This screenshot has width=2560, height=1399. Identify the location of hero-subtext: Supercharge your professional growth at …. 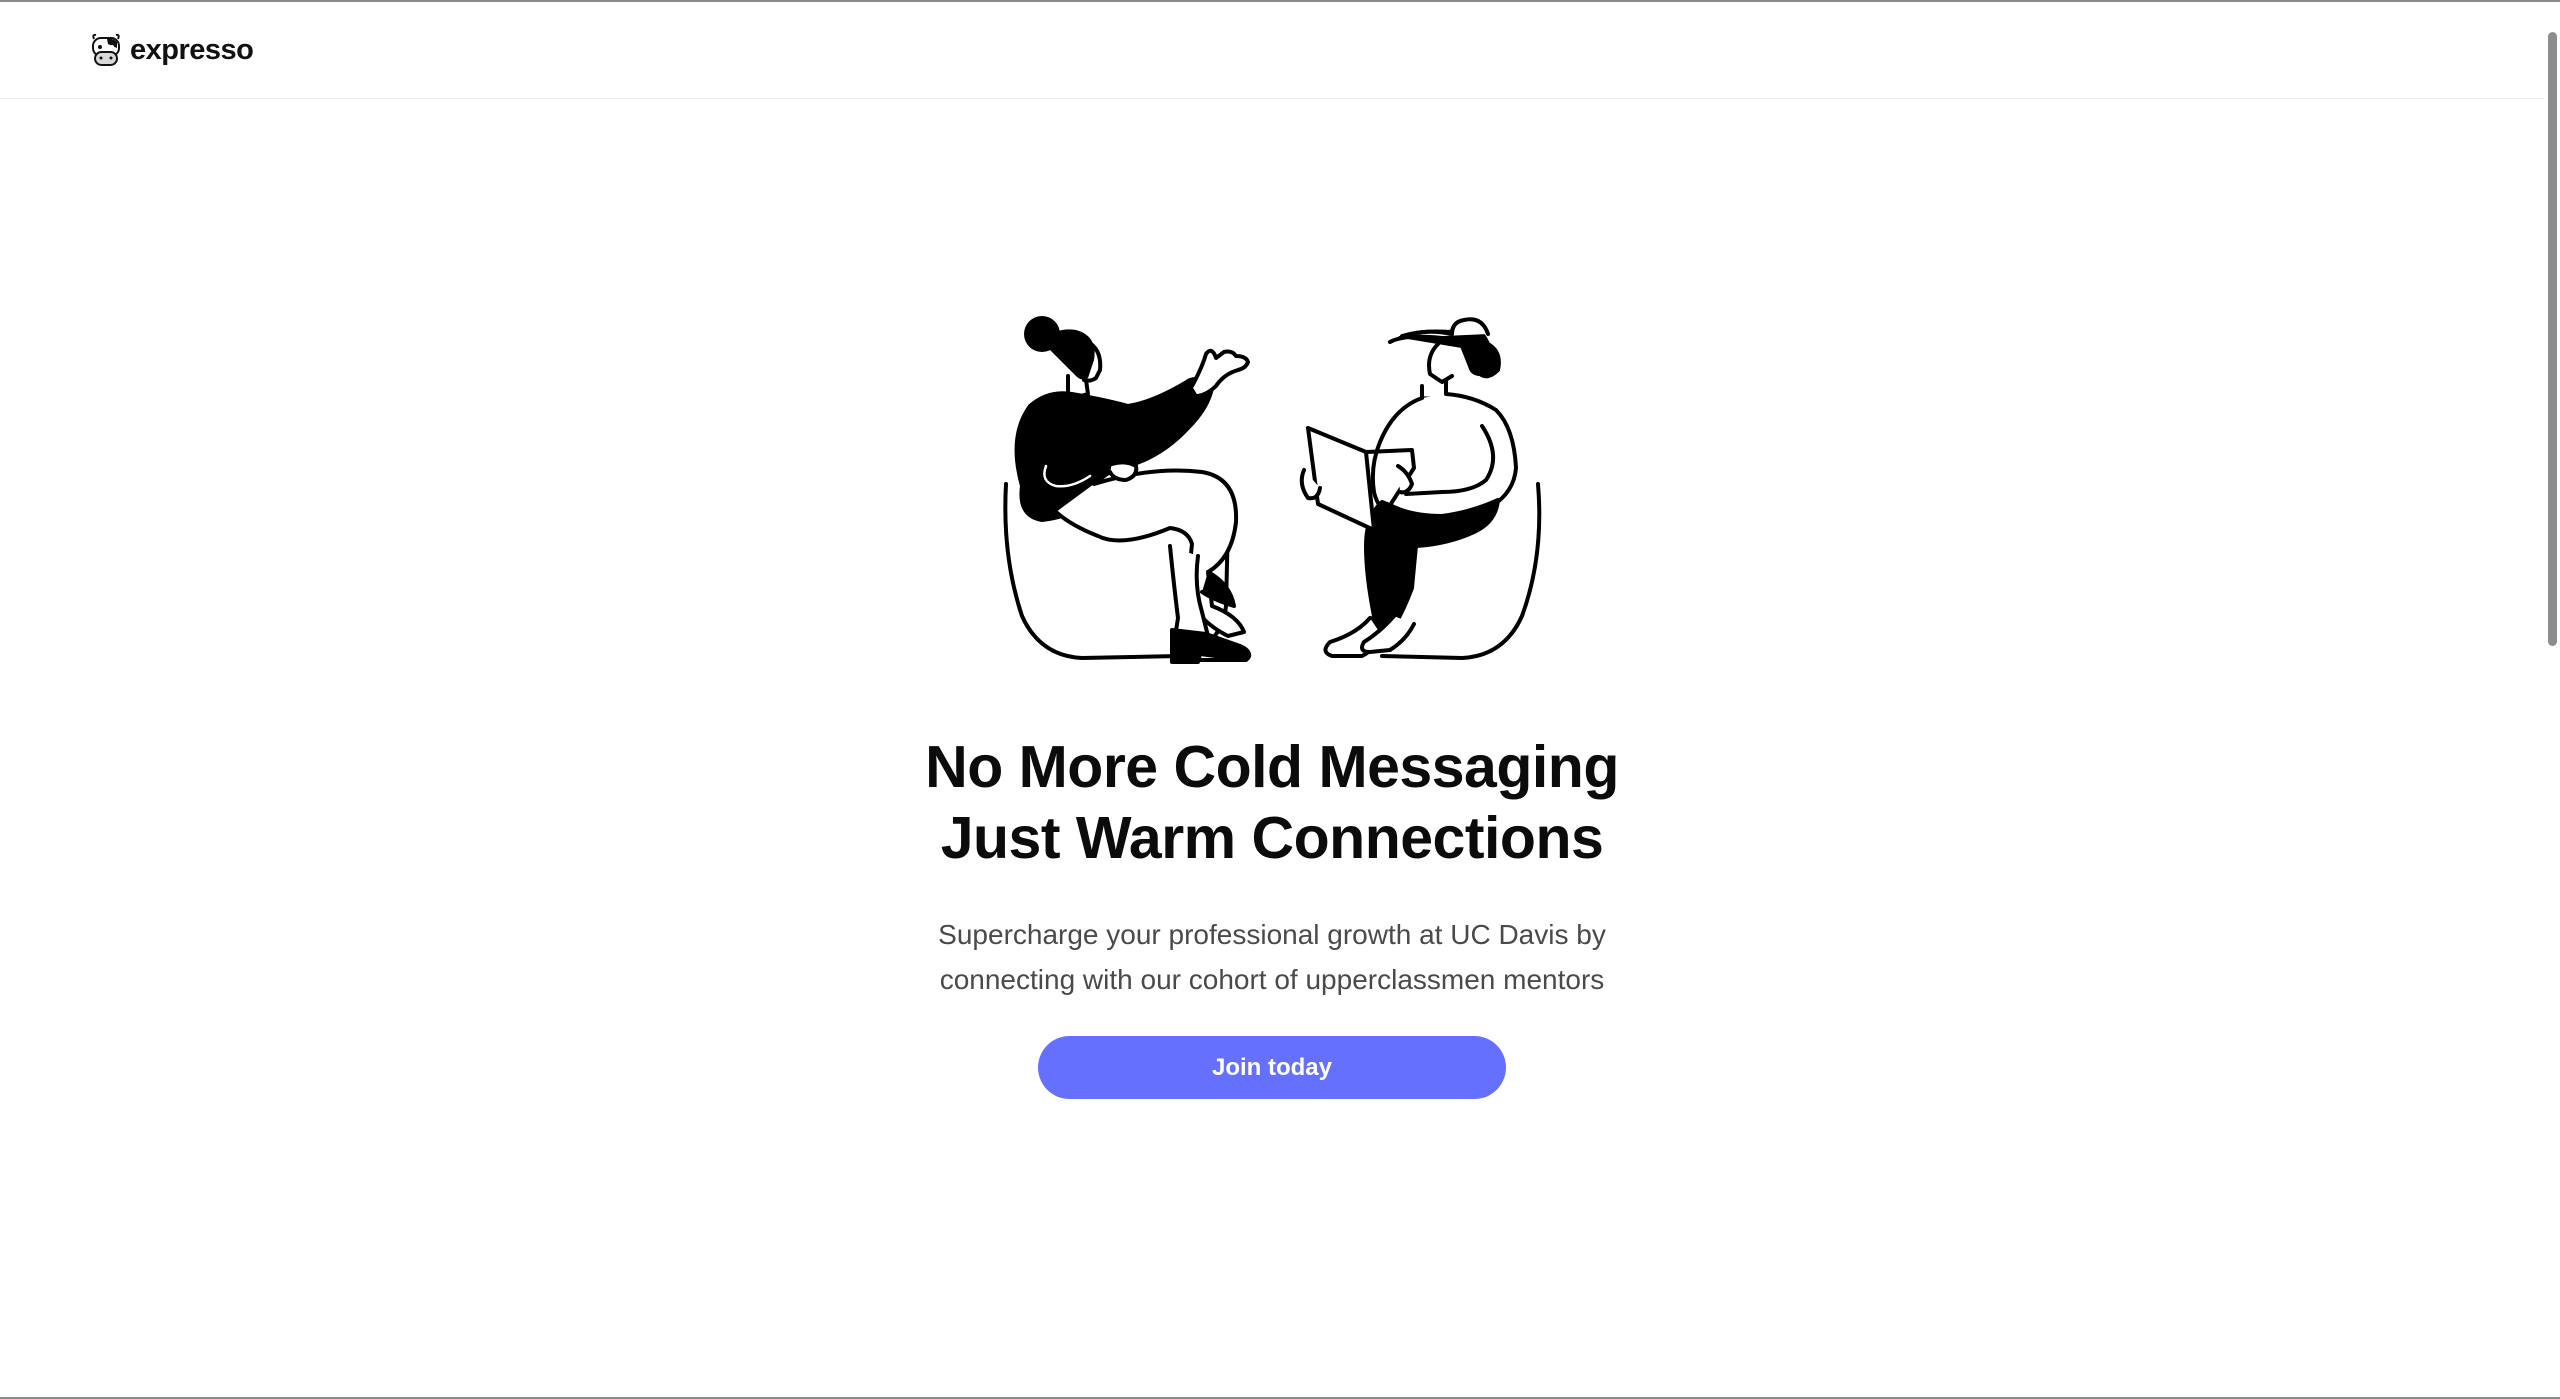
(1272, 957).